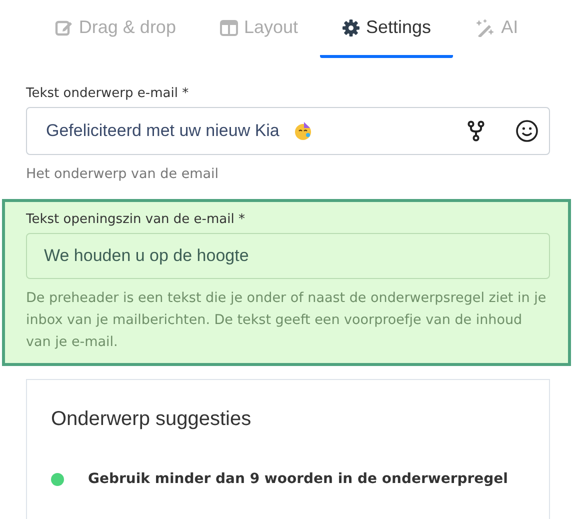 Image resolution: width=573 pixels, height=519 pixels. Describe the element at coordinates (351, 27) in the screenshot. I see `settings-icon` at that location.